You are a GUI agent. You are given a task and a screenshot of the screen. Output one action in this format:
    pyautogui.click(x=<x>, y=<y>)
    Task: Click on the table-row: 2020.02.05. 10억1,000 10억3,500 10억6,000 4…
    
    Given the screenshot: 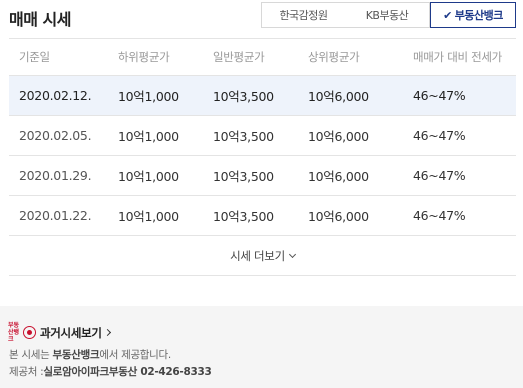 What is the action you would take?
    pyautogui.click(x=262, y=136)
    